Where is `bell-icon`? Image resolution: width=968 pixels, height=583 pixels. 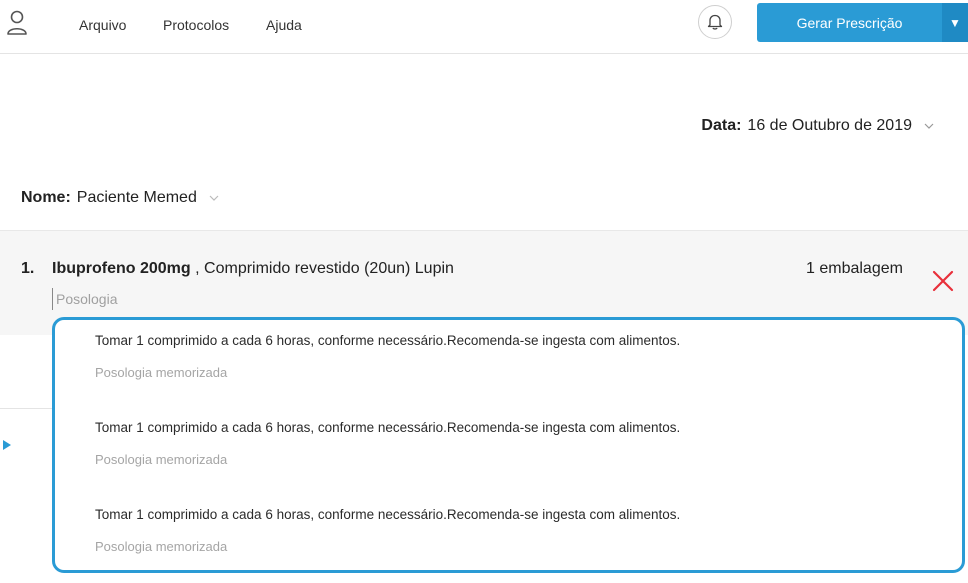 bell-icon is located at coordinates (715, 22).